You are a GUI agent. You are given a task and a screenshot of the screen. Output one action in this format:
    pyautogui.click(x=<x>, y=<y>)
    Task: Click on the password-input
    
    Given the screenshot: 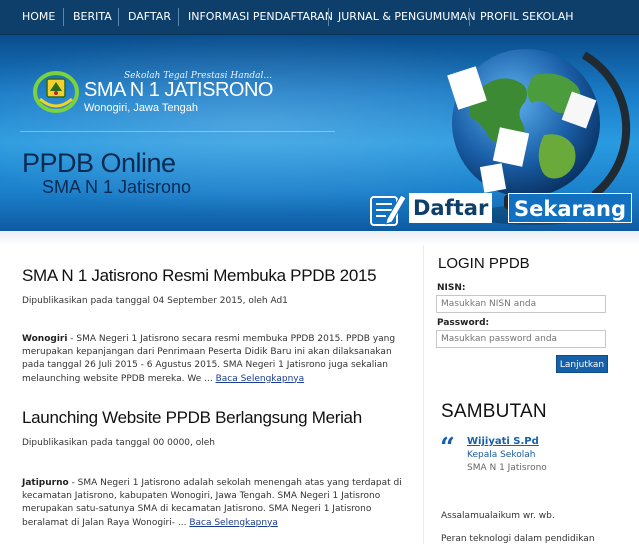 What is the action you would take?
    pyautogui.click(x=521, y=339)
    